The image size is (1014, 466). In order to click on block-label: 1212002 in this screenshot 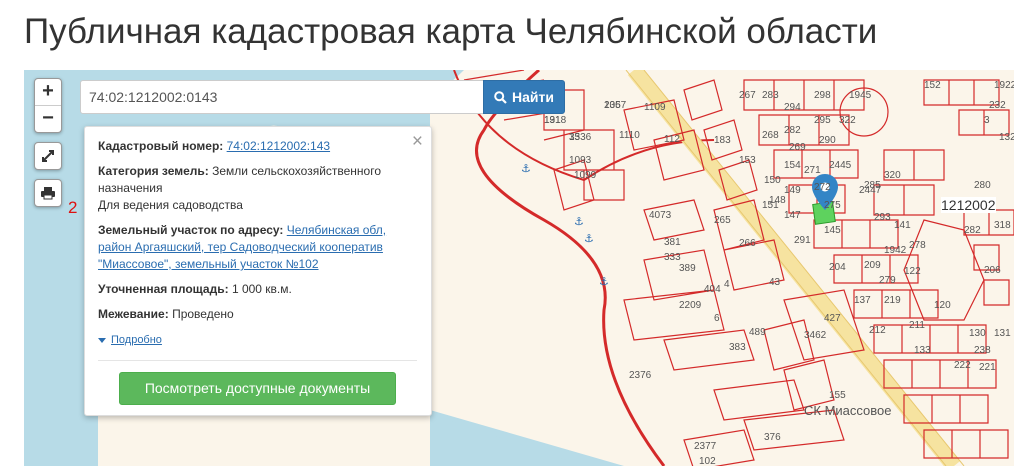, I will do `click(968, 205)`.